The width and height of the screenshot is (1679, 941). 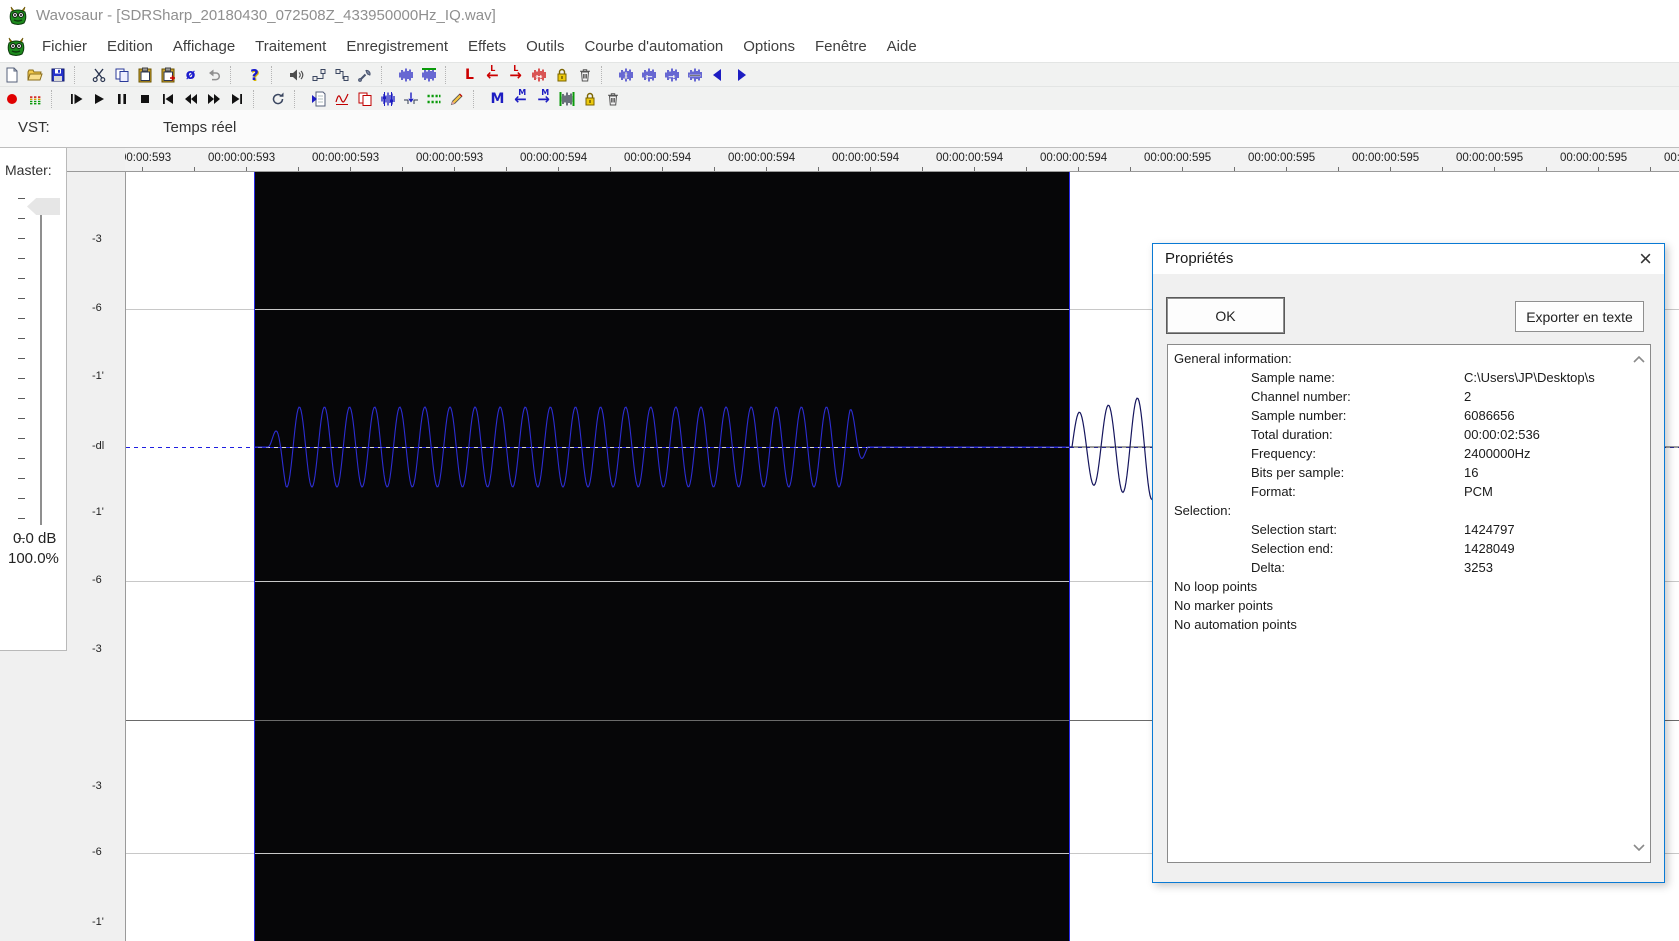 What do you see at coordinates (57, 75) in the screenshot?
I see `save-file-icon` at bounding box center [57, 75].